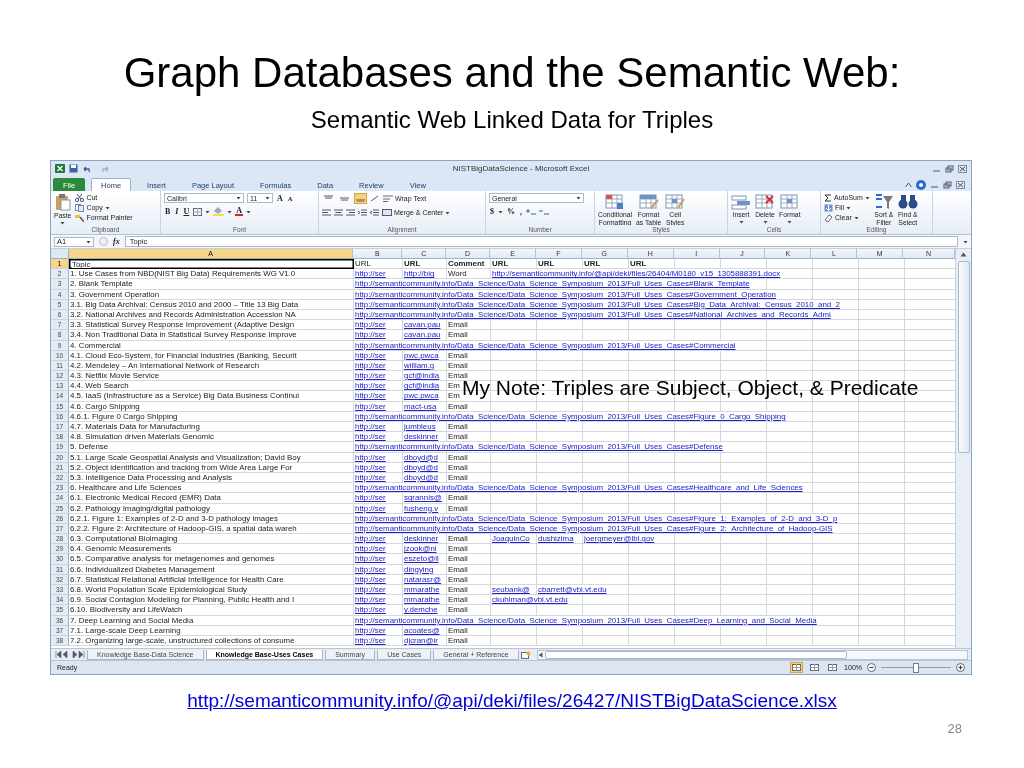  What do you see at coordinates (675, 201) in the screenshot?
I see `cell-styles-icon` at bounding box center [675, 201].